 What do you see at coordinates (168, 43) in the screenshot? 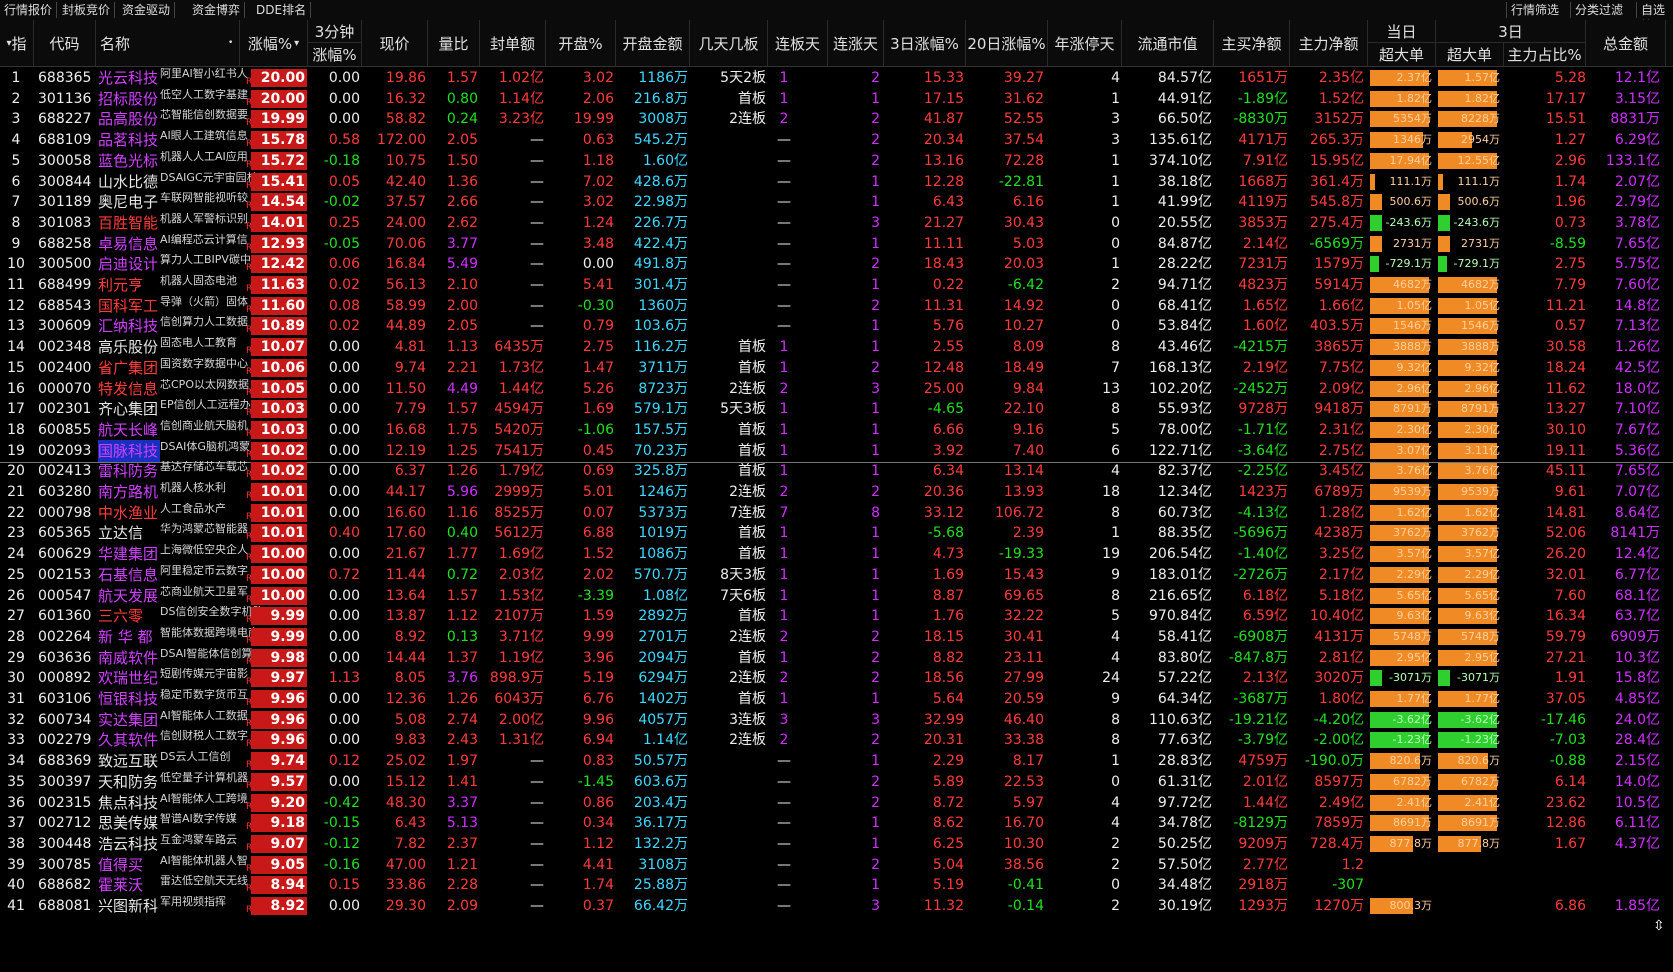
I see `col-name: 名称 •` at bounding box center [168, 43].